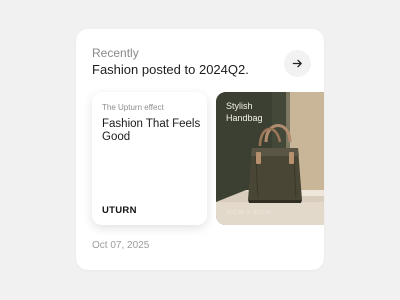 The height and width of the screenshot is (300, 400). I want to click on recently-label: Recently, so click(115, 53).